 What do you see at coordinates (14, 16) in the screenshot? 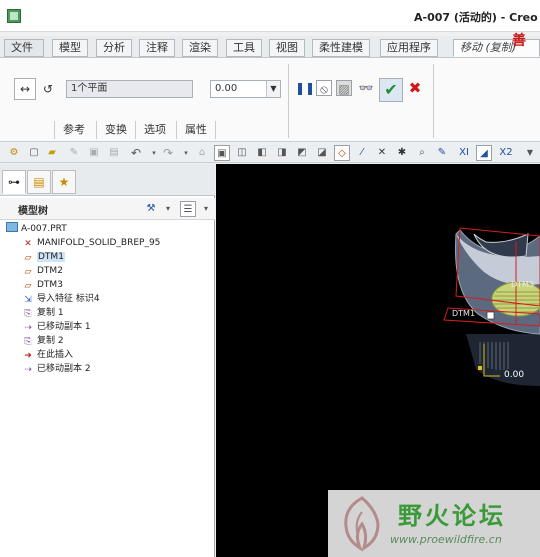
I see `app-icon` at bounding box center [14, 16].